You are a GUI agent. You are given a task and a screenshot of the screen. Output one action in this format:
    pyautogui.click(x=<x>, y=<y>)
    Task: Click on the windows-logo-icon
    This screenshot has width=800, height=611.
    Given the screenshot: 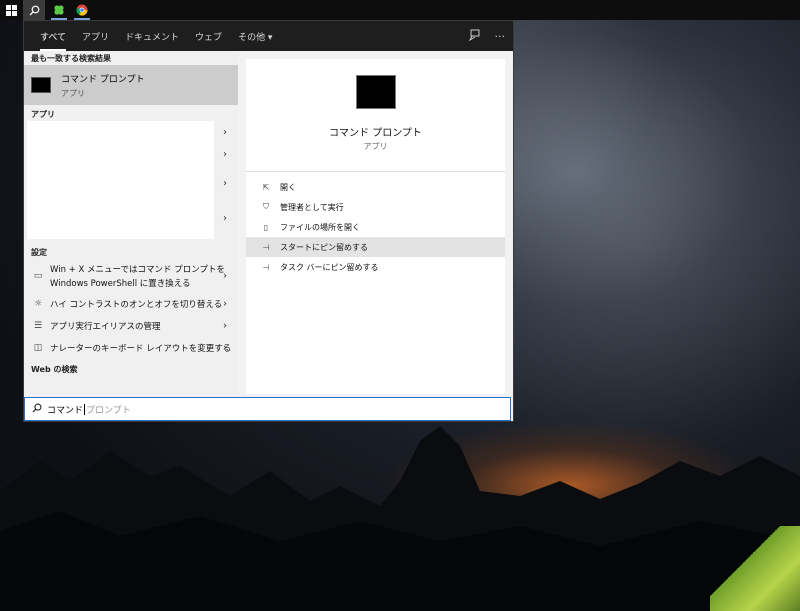 What is the action you would take?
    pyautogui.click(x=11, y=10)
    